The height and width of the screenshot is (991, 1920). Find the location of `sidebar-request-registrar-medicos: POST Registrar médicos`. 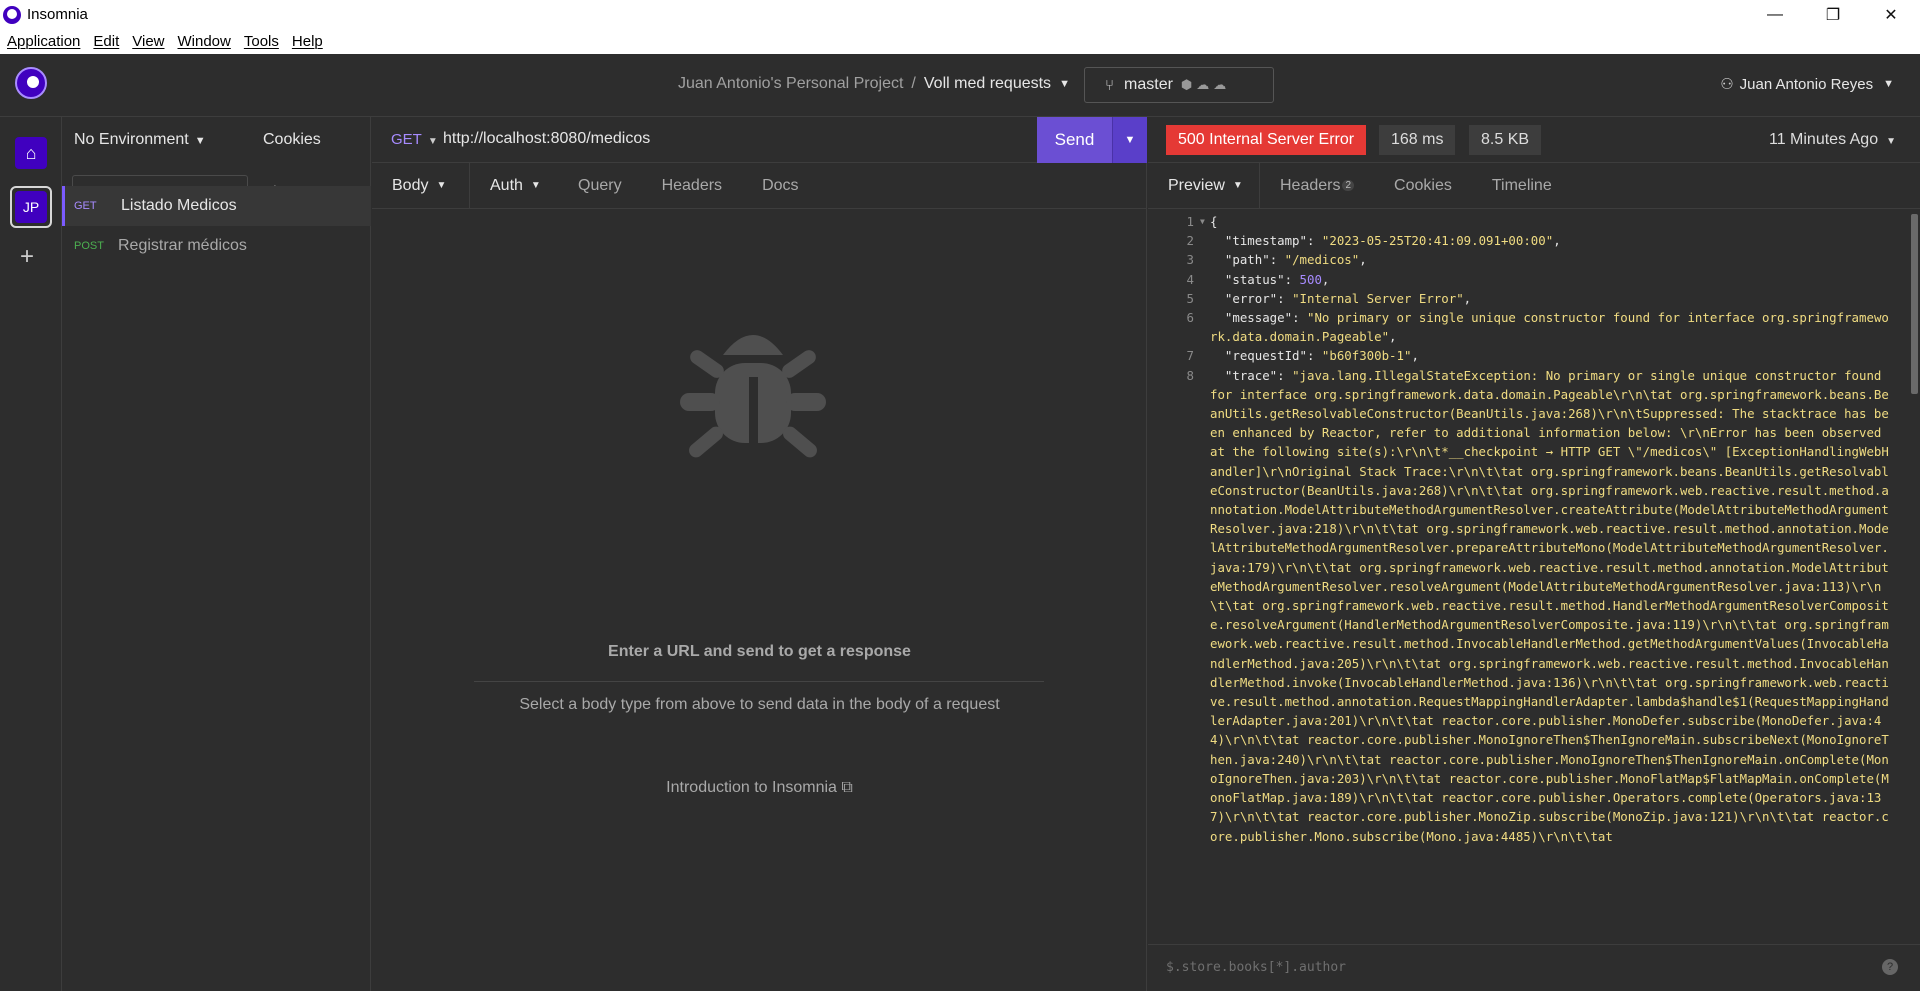

sidebar-request-registrar-medicos: POST Registrar médicos is located at coordinates (216, 246).